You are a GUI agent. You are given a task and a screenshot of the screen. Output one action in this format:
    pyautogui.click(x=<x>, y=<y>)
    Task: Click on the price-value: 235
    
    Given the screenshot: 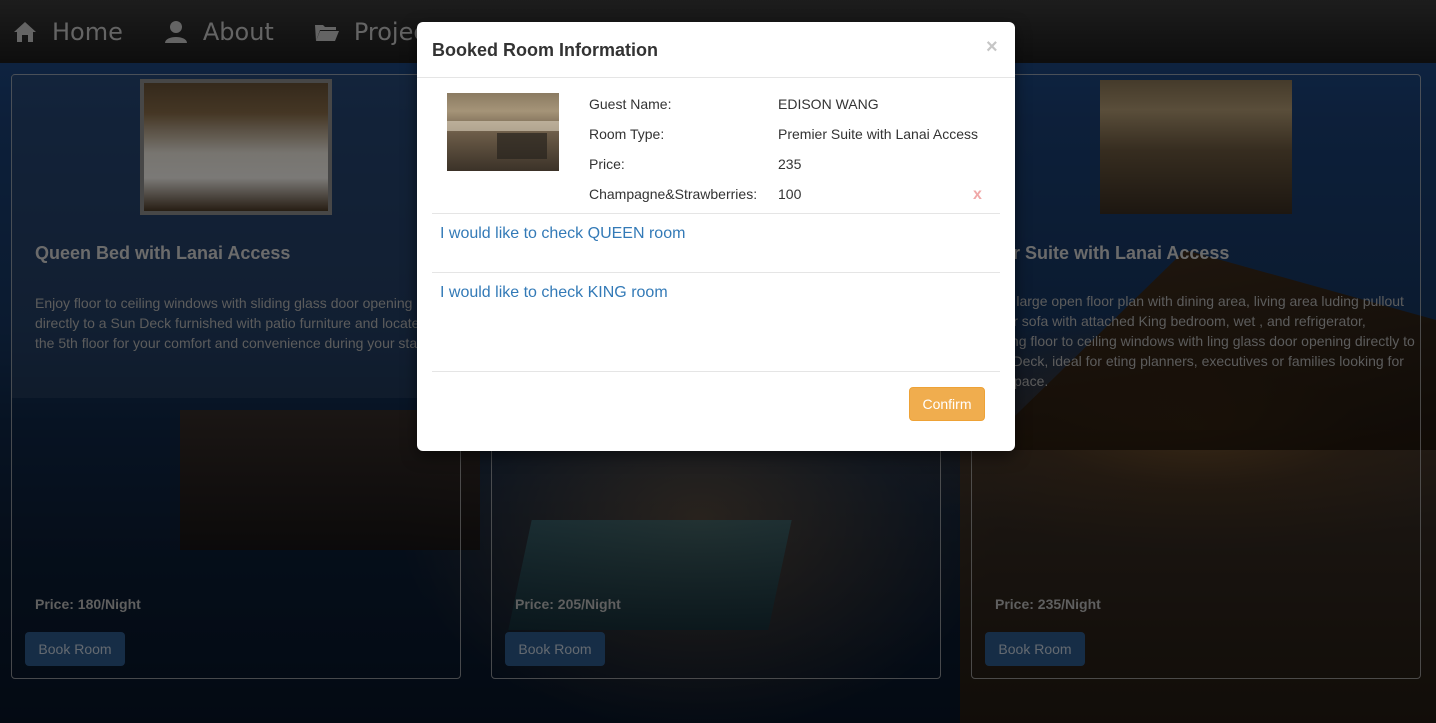 What is the action you would take?
    pyautogui.click(x=790, y=164)
    